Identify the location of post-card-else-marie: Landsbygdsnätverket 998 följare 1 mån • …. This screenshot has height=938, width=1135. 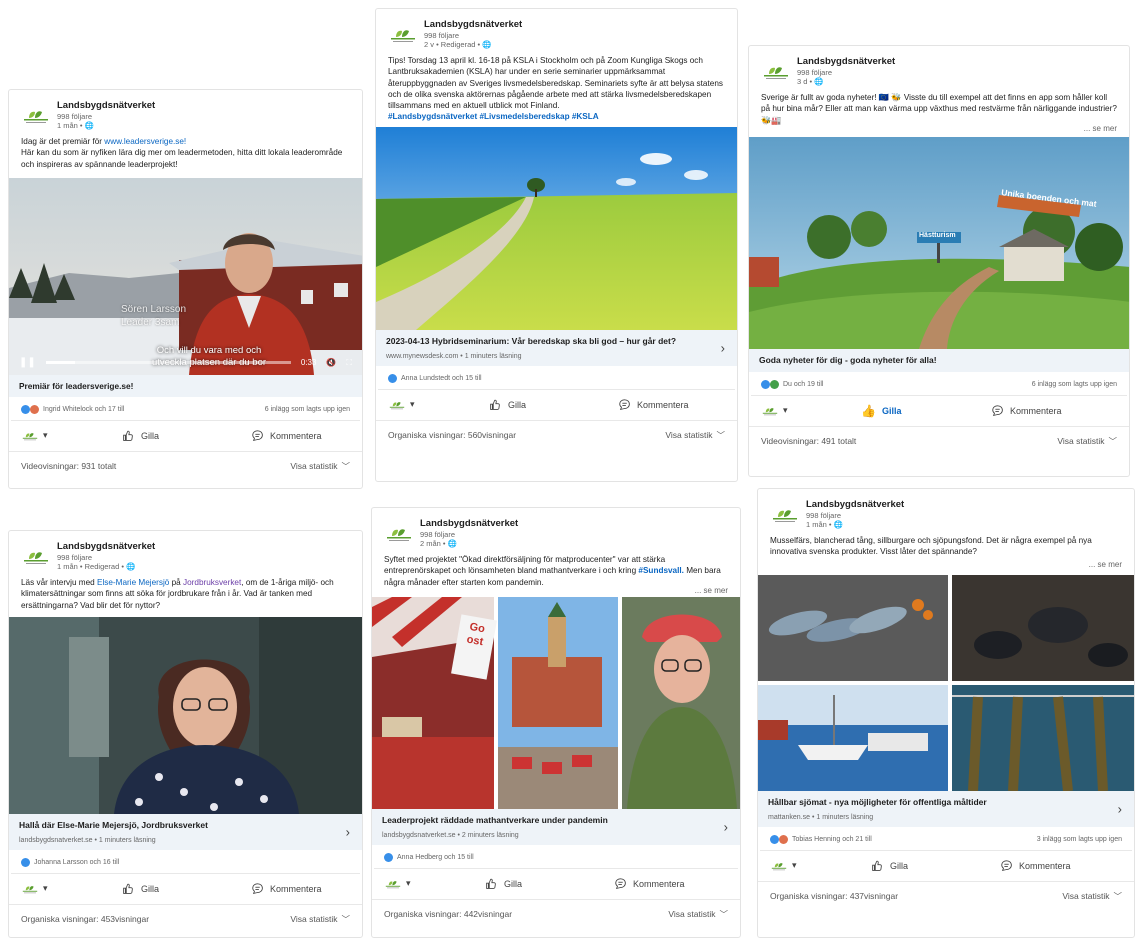
(185, 734).